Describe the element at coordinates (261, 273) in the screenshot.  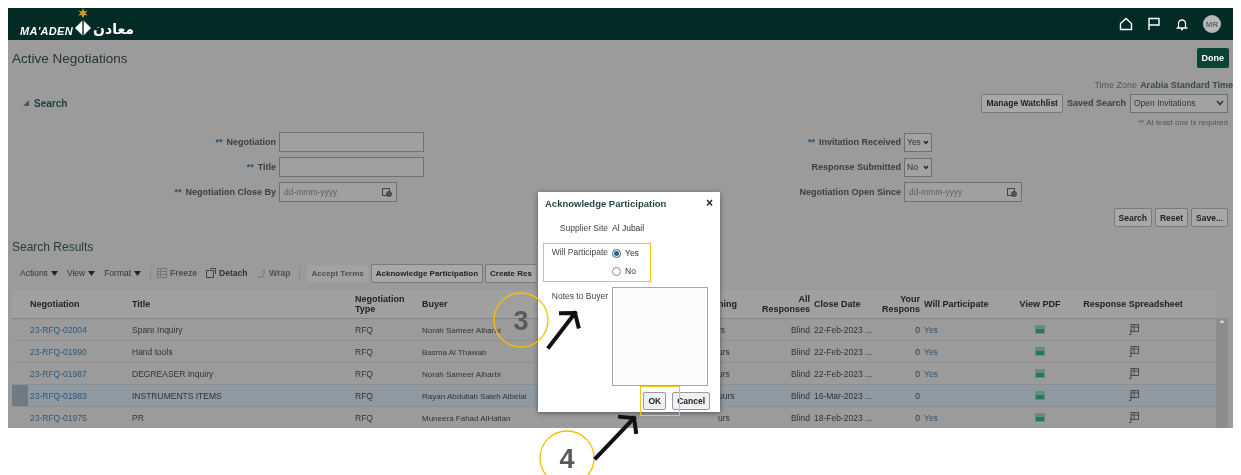
I see `wrap-icon` at that location.